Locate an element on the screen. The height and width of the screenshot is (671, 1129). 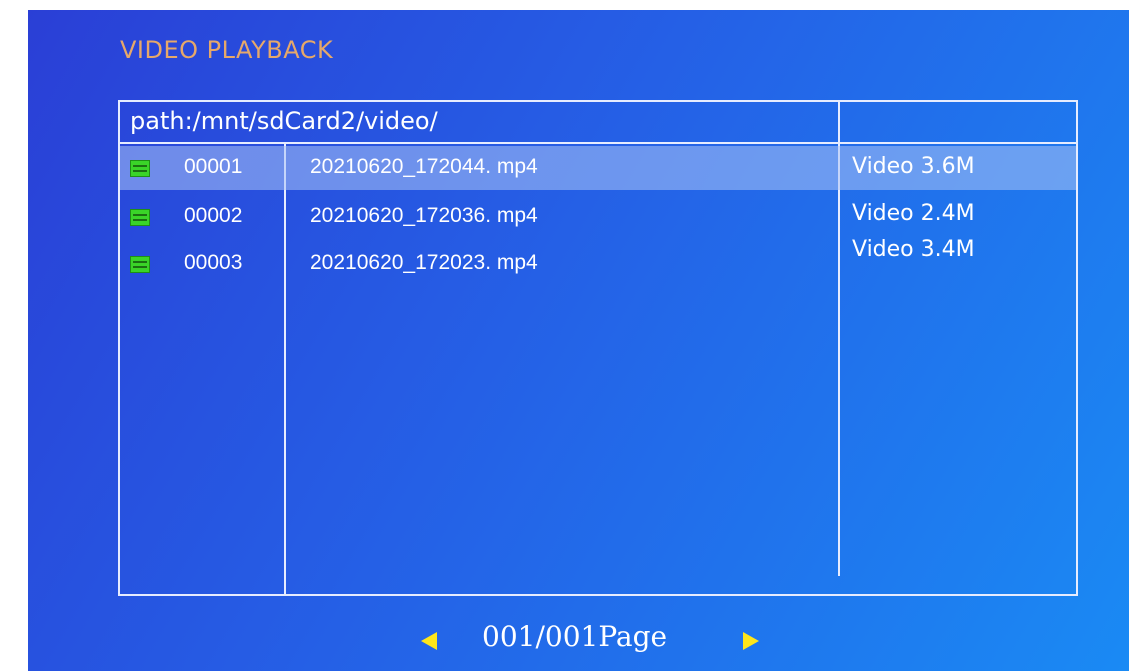
file-name: 20210620_172023. mp4 is located at coordinates (424, 262).